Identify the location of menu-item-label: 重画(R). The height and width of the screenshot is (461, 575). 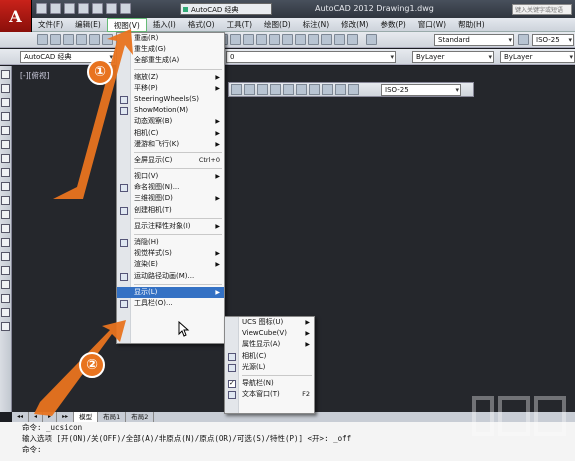
(146, 38).